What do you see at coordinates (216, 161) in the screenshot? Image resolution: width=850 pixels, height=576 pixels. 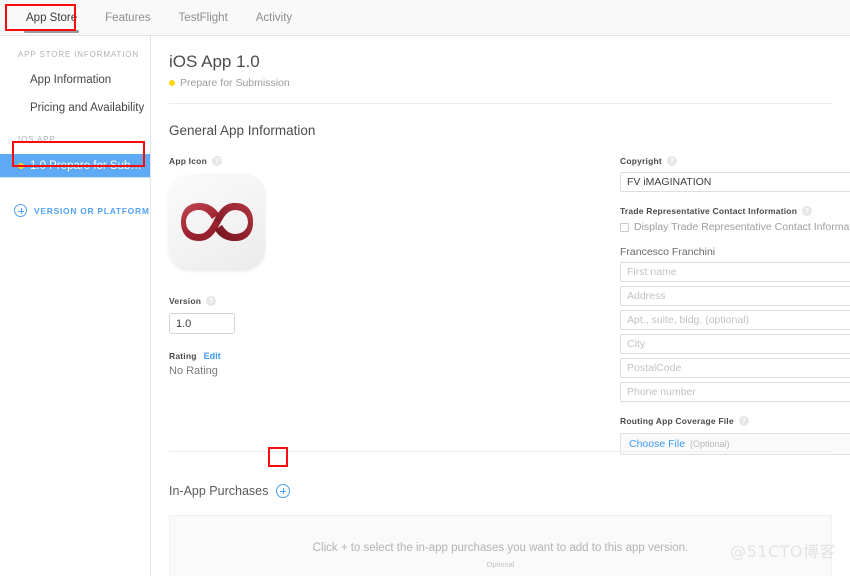 I see `app-icon-help-icon: ?` at bounding box center [216, 161].